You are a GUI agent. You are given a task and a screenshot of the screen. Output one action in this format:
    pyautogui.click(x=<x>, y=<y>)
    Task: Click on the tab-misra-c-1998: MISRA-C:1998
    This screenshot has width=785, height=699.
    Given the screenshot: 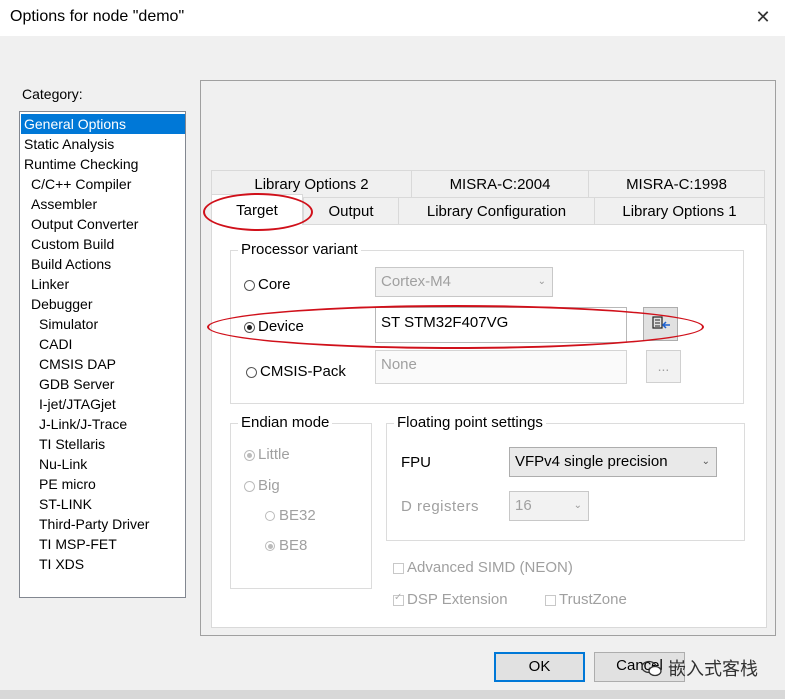 What is the action you would take?
    pyautogui.click(x=676, y=184)
    